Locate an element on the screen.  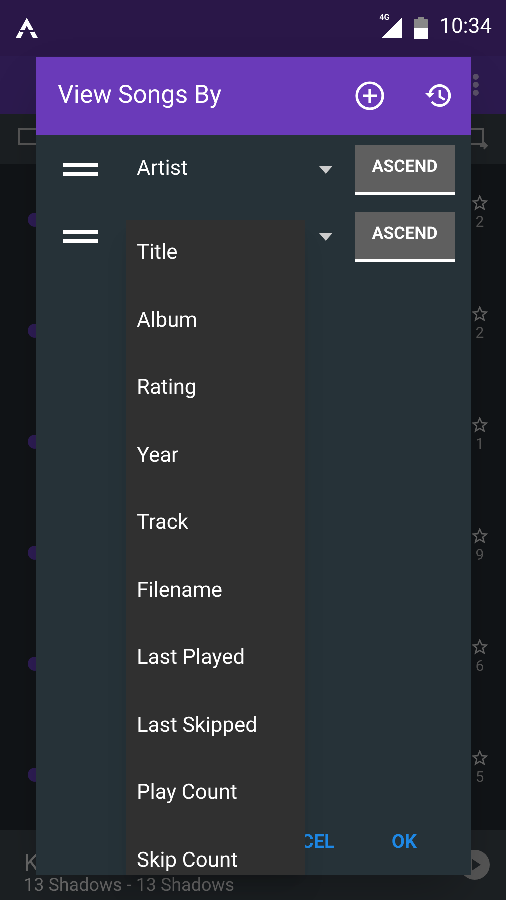
play-count: 9 is located at coordinates (480, 555).